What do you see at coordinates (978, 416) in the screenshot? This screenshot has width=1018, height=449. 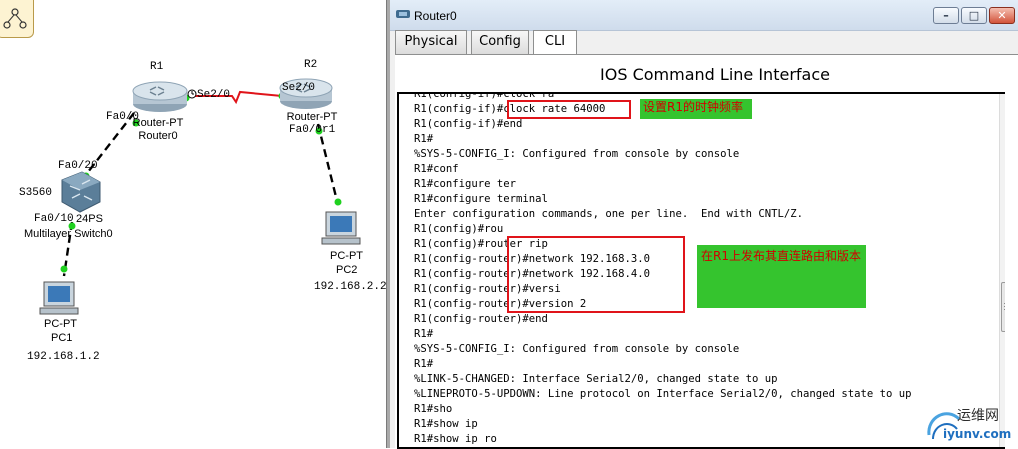 I see `watermark-text: 运维网` at bounding box center [978, 416].